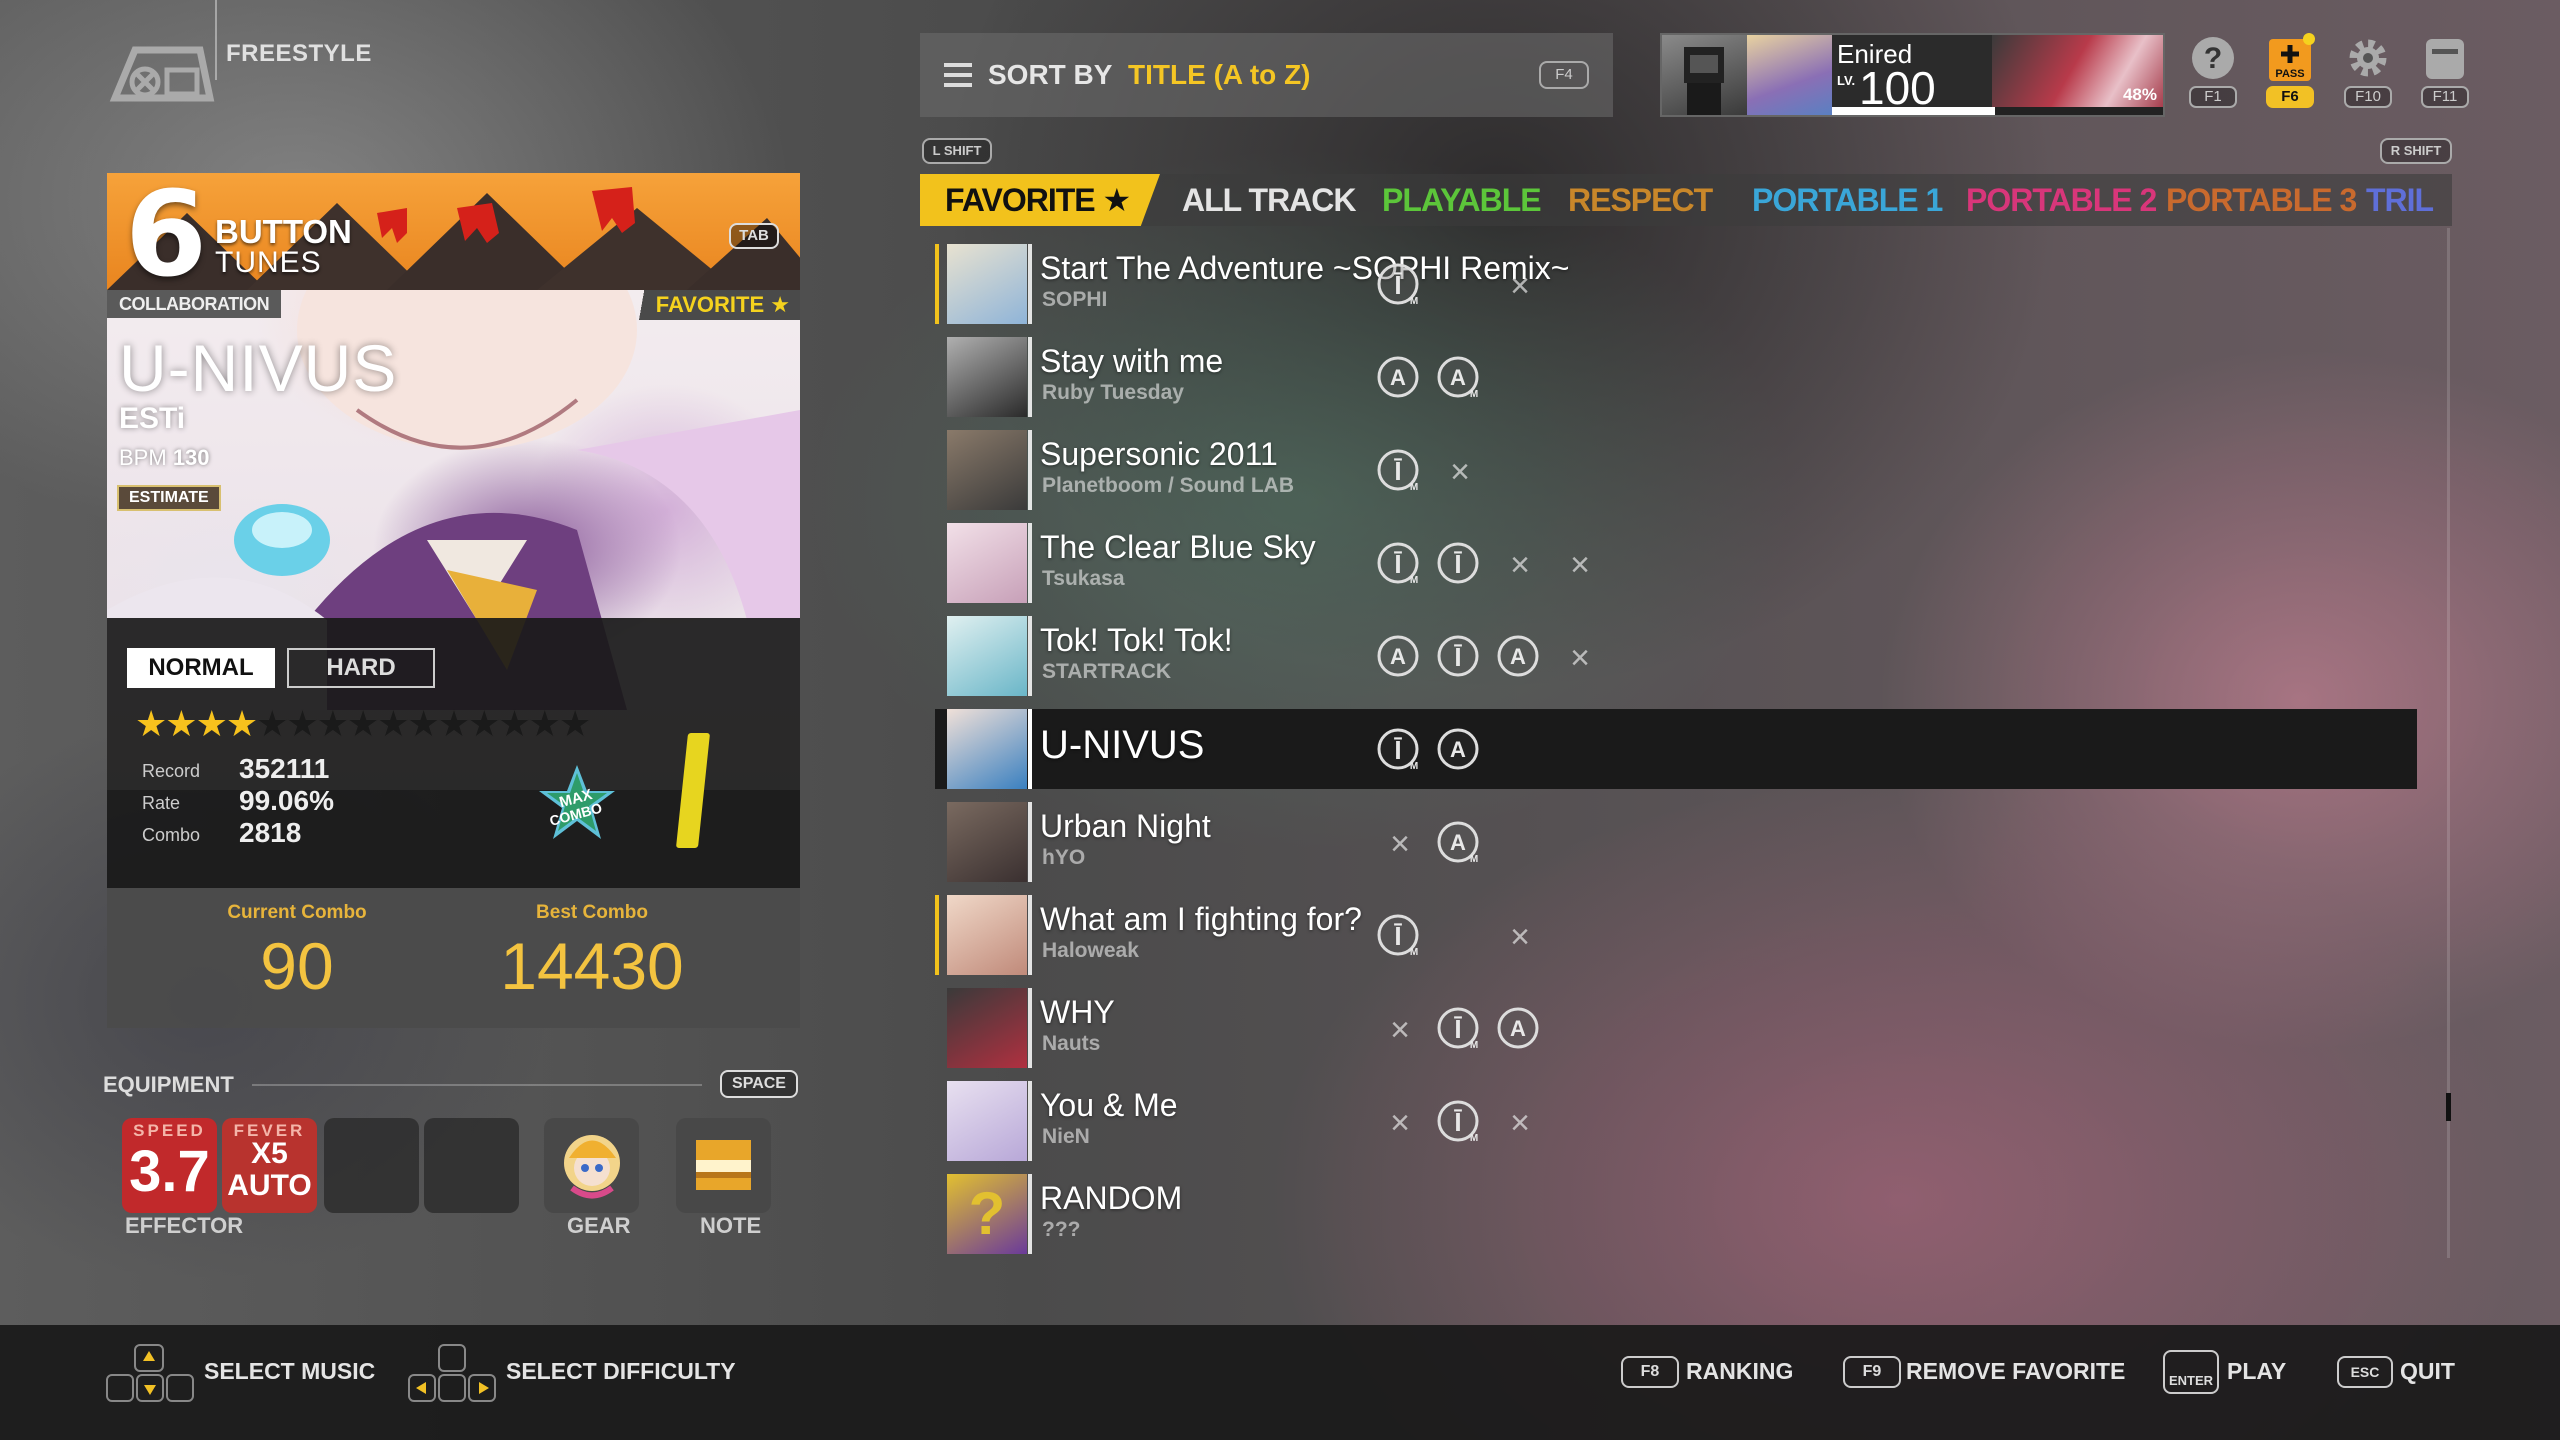 The image size is (2560, 1440). I want to click on song-artist: Haloweak, so click(1090, 950).